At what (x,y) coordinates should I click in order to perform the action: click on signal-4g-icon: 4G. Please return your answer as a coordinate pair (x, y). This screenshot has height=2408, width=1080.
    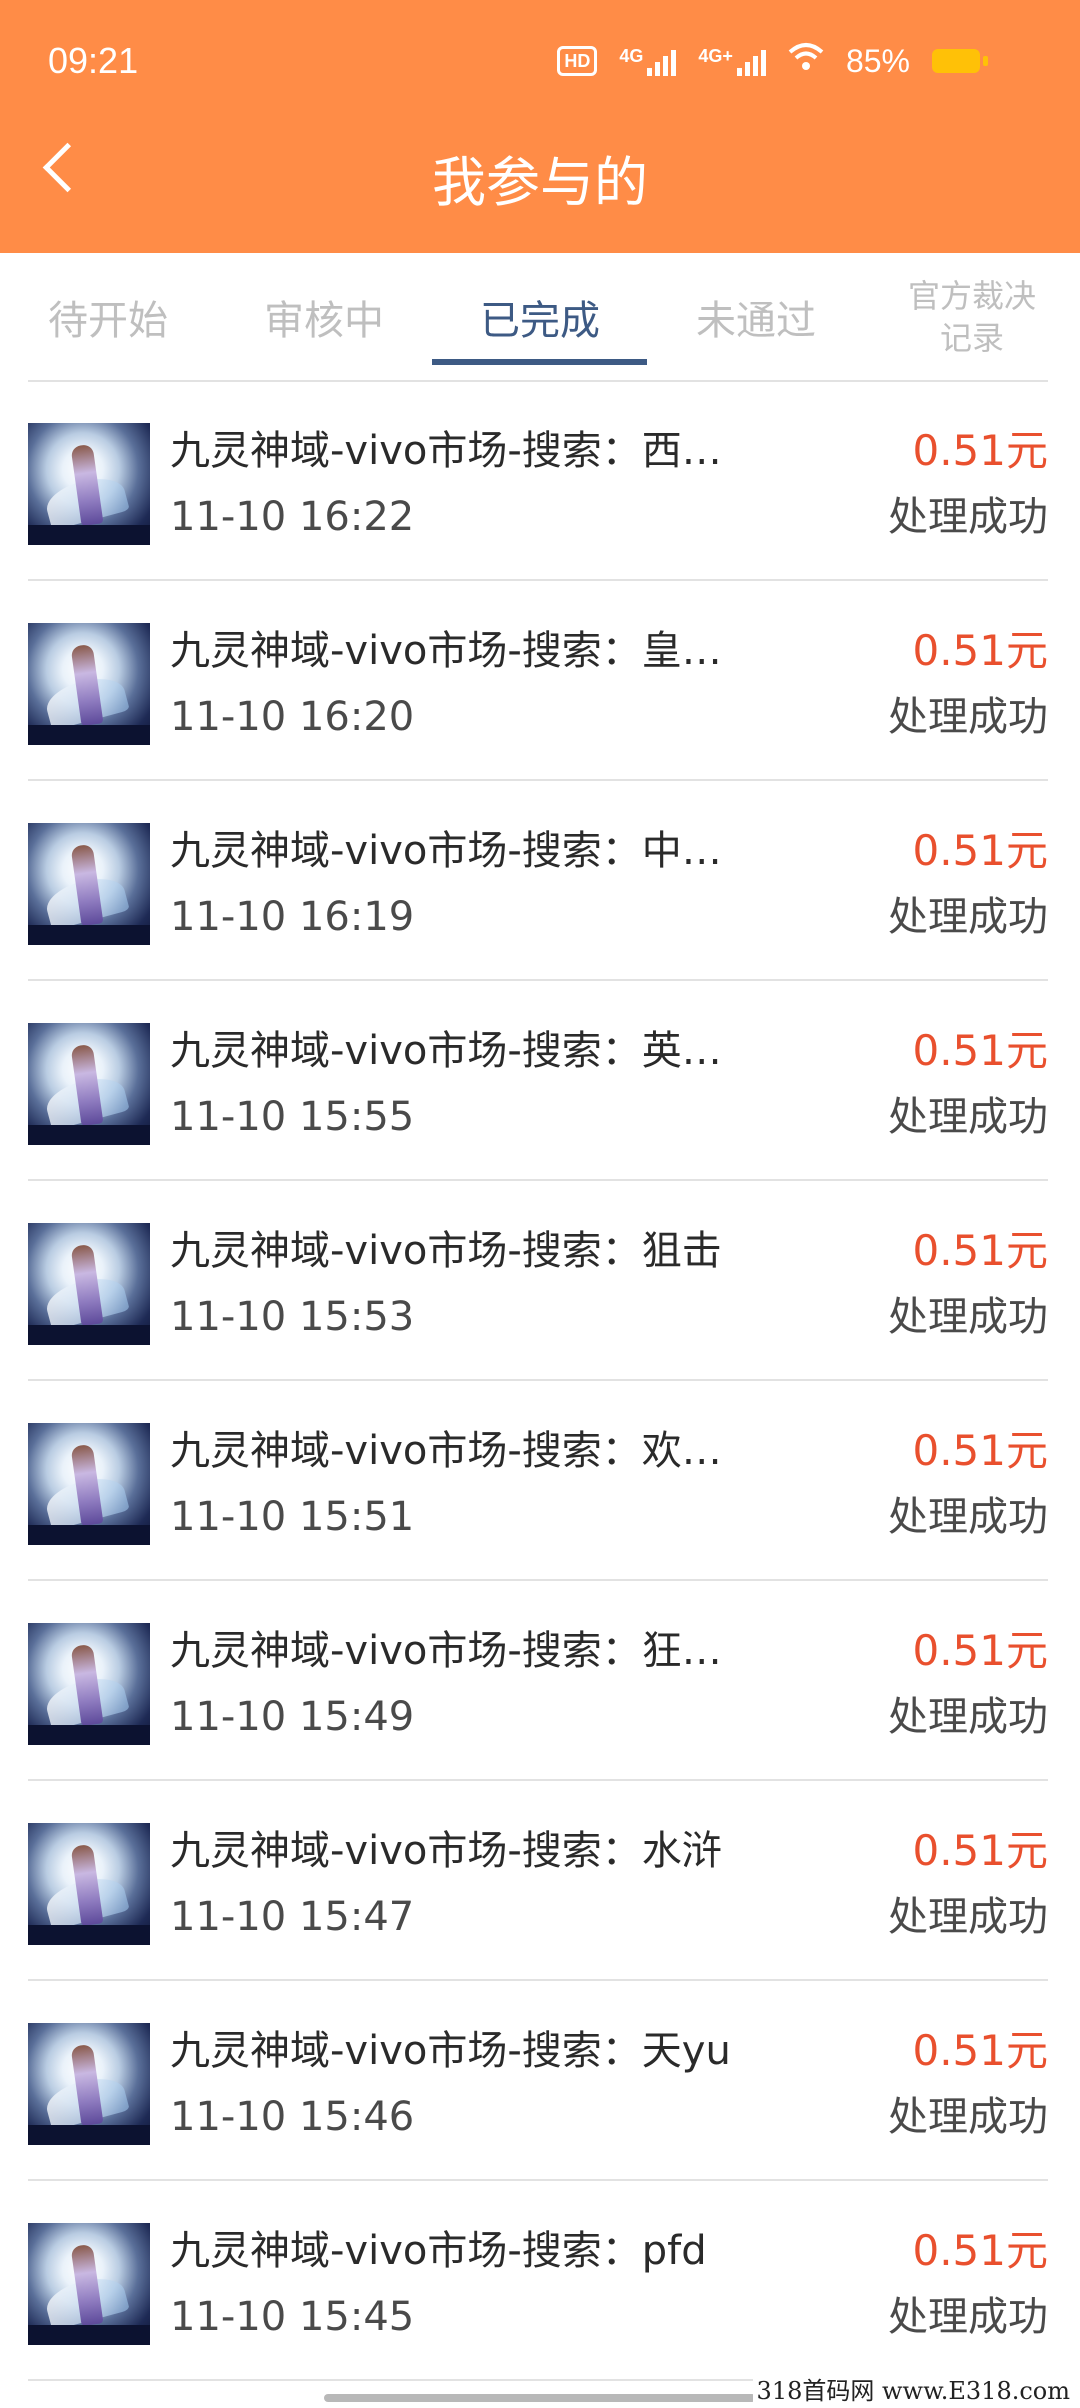
    Looking at the image, I should click on (648, 61).